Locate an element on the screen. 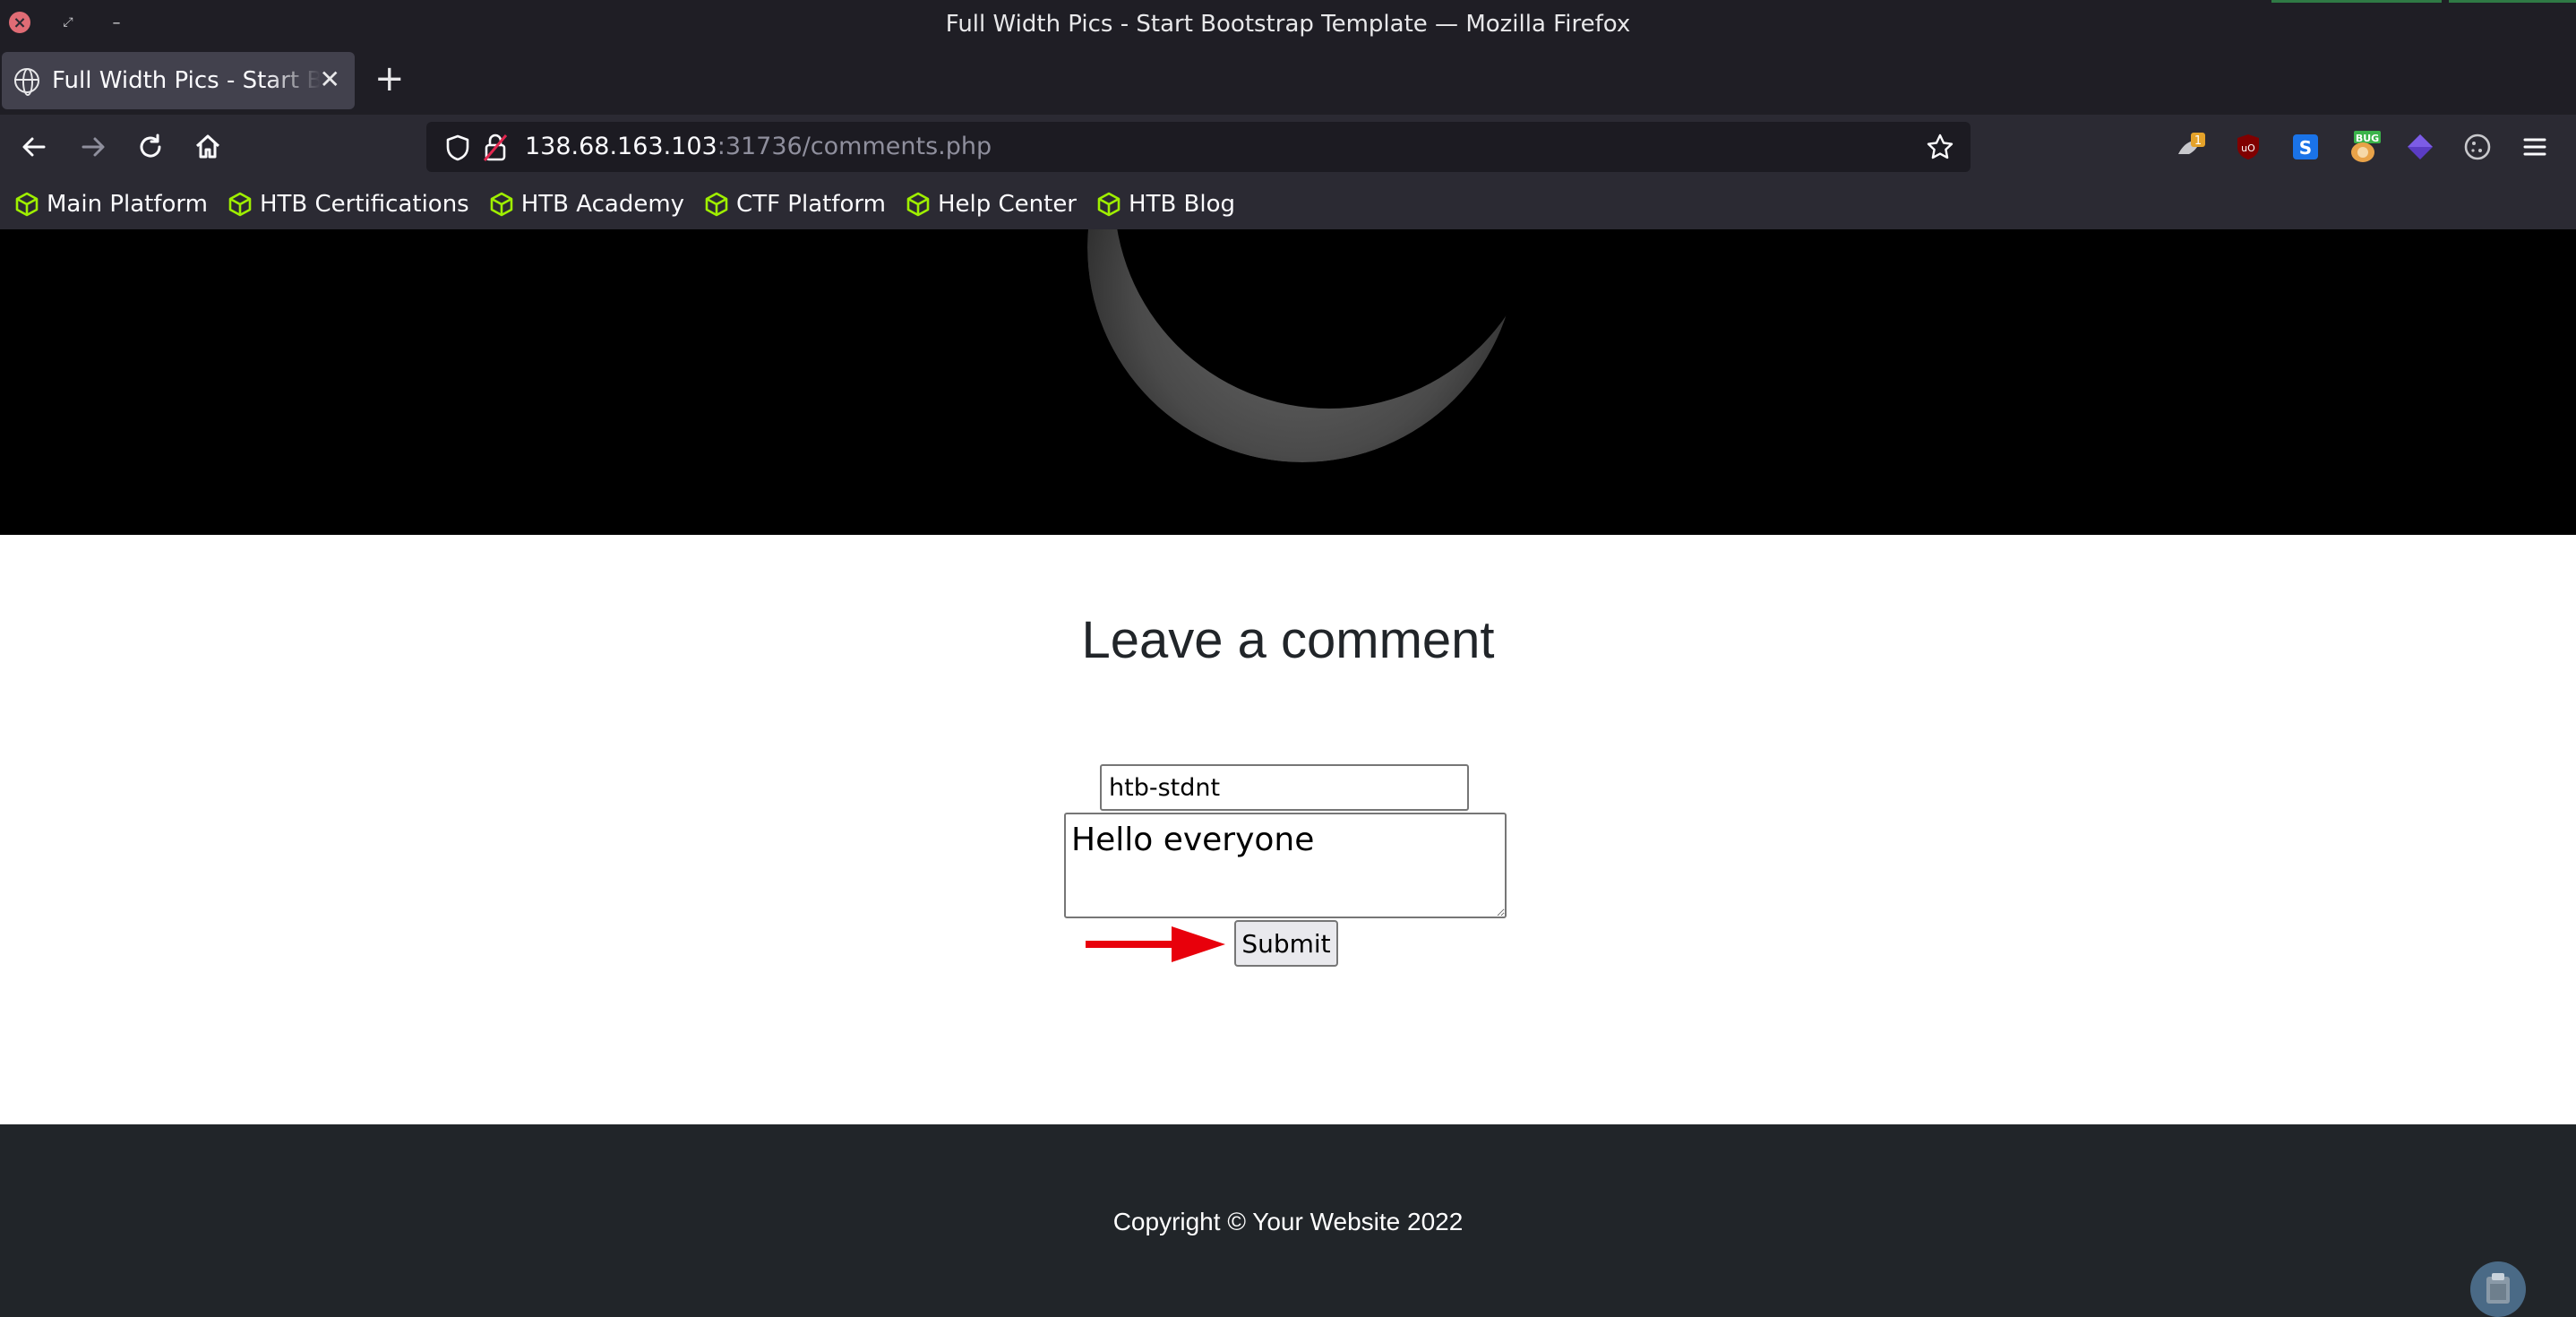 Image resolution: width=2576 pixels, height=1317 pixels. bookmark-label: HTB Certifications is located at coordinates (364, 204).